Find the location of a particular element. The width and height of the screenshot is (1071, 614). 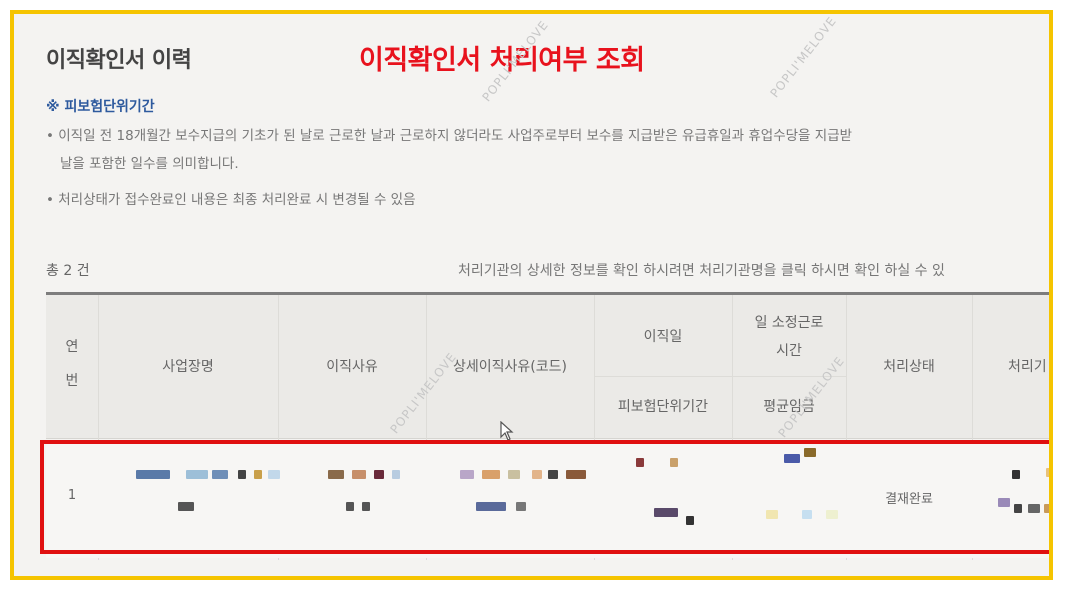

header-agency: 처리기 is located at coordinates (1027, 367).